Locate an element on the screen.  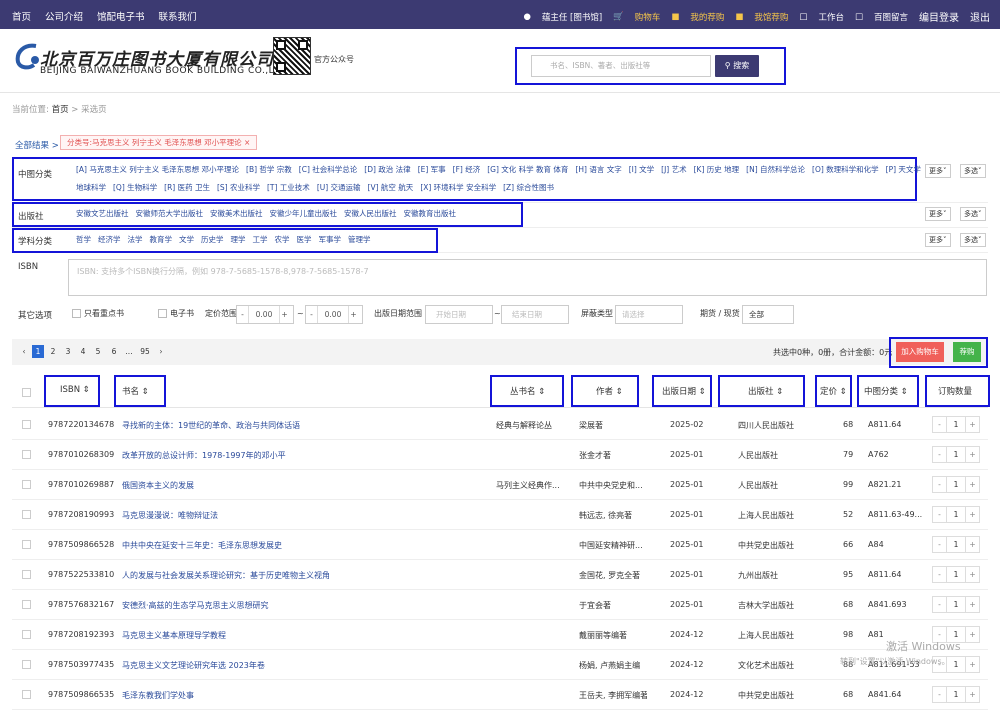
publisher-more-button: 更多˅ is located at coordinates (938, 214).